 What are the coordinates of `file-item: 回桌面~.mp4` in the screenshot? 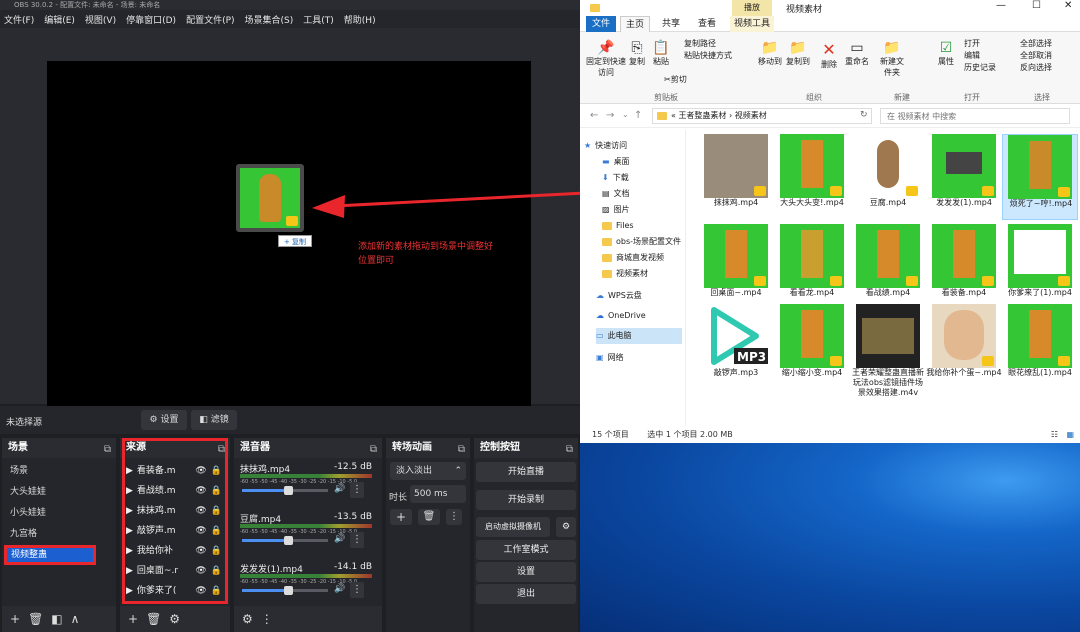 It's located at (736, 263).